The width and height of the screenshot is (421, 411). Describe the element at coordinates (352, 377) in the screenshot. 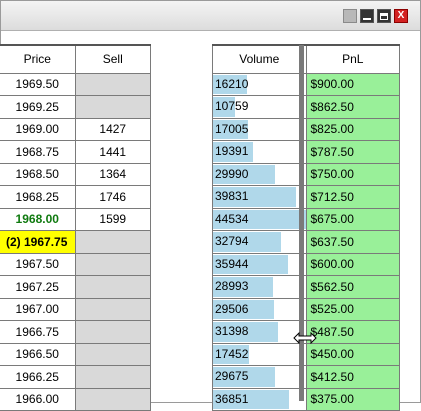

I see `pnl-cell: $412.50` at that location.